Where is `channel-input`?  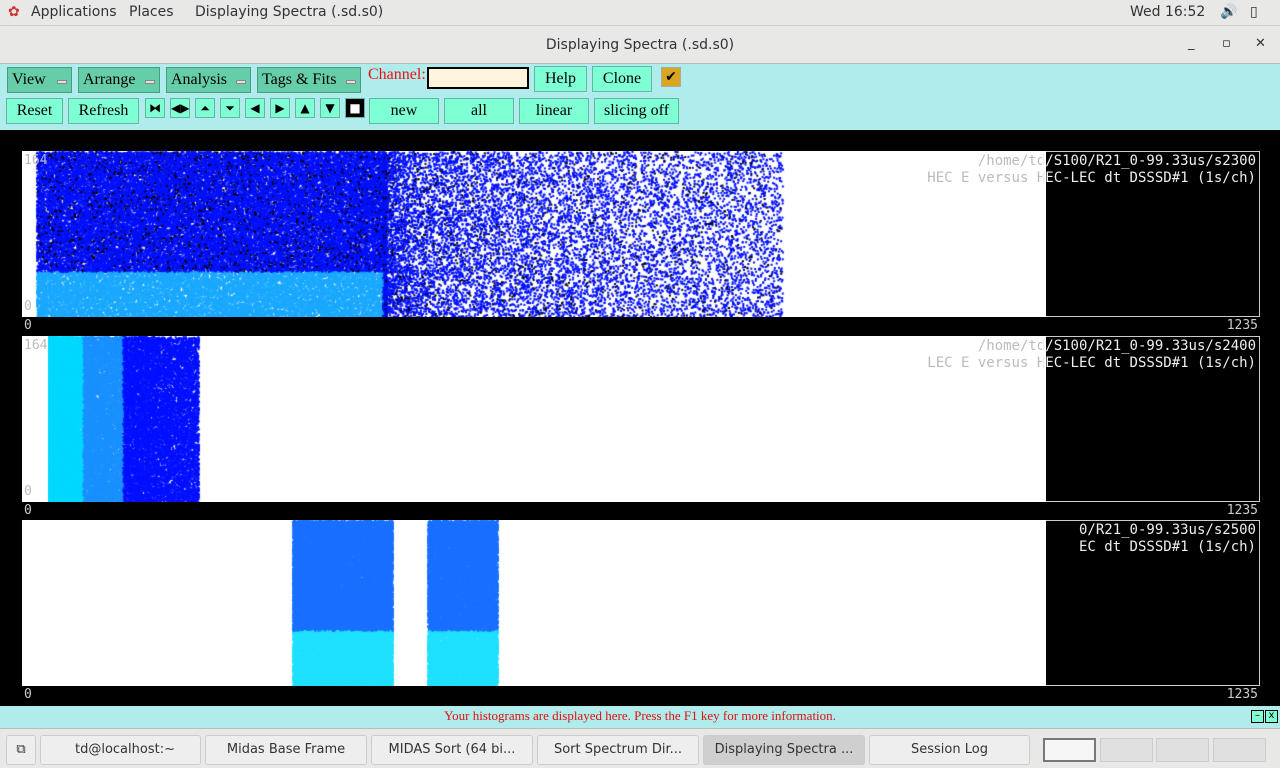
channel-input is located at coordinates (478, 78).